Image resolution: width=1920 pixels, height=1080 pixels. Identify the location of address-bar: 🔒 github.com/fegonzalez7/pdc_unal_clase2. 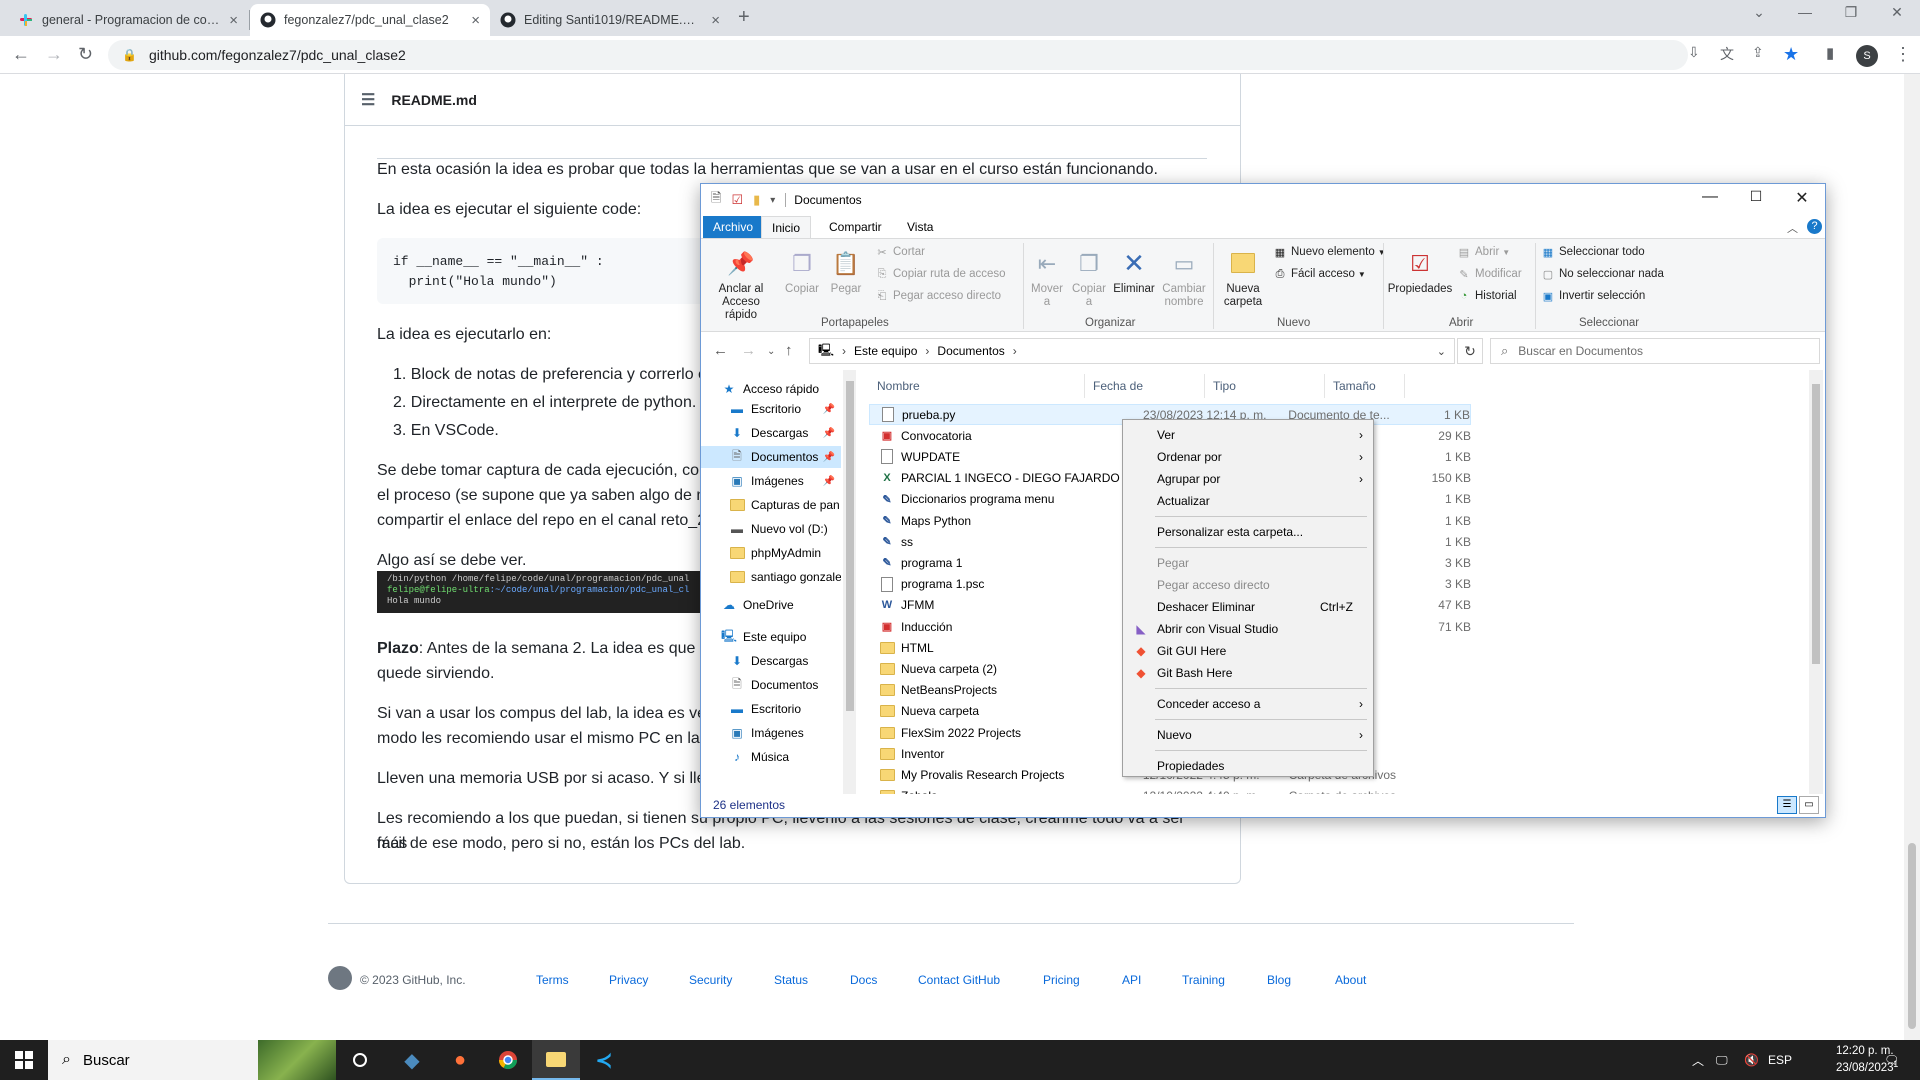
(898, 55).